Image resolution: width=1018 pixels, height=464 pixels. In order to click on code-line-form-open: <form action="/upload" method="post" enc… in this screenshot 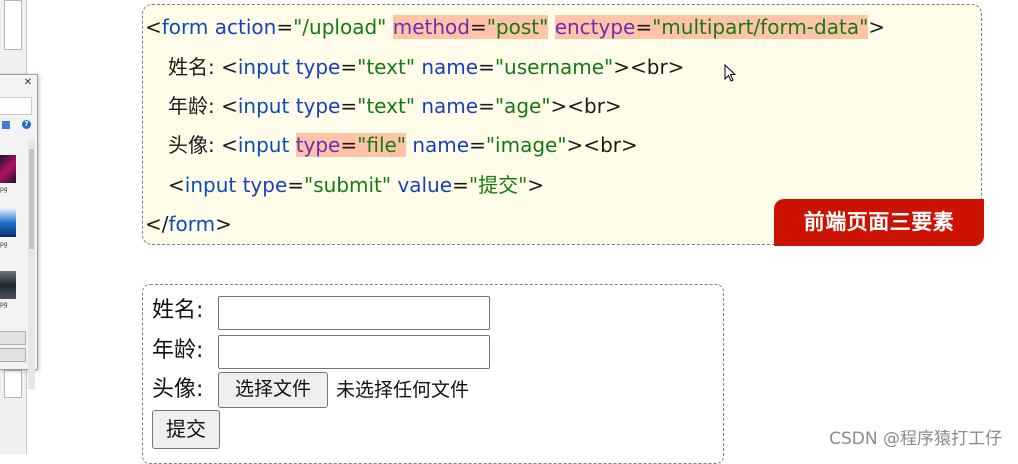, I will do `click(515, 27)`.